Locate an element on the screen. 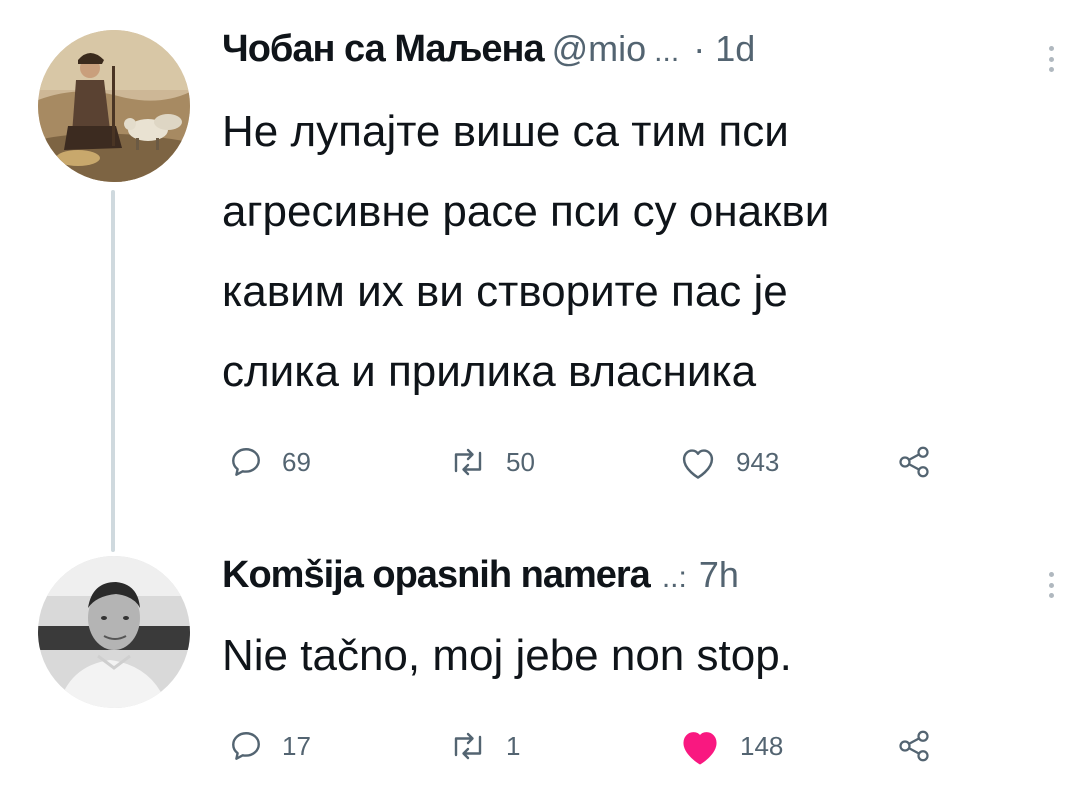  tweet-header: Komšija opasnih namera ..: 7h is located at coordinates (639, 583).